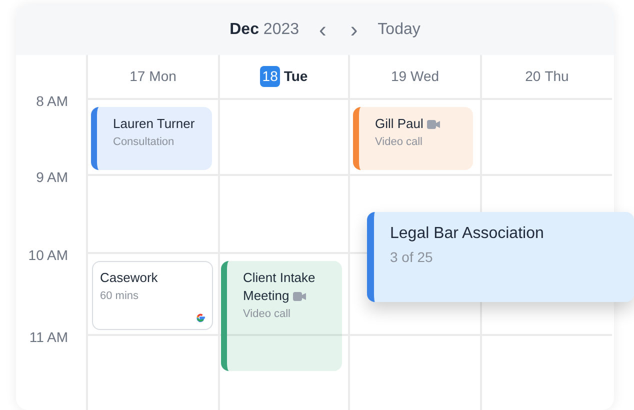 The height and width of the screenshot is (410, 634). I want to click on hour-label: 8 AM, so click(52, 101).